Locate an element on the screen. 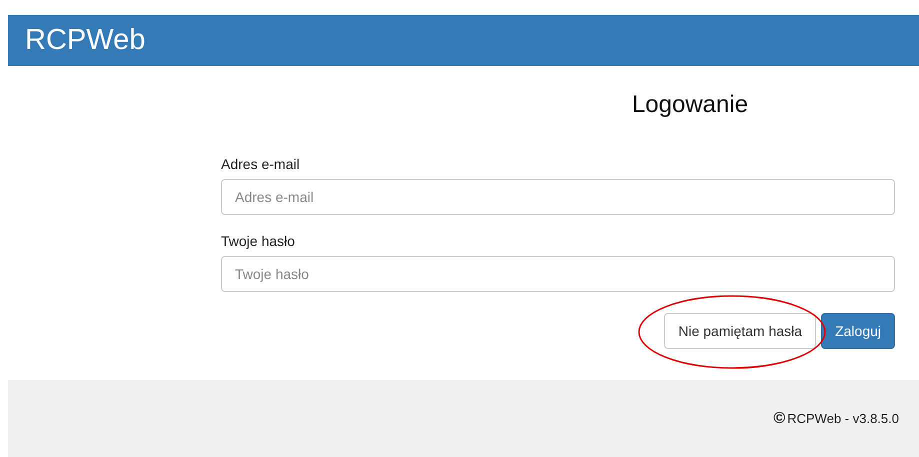 This screenshot has width=919, height=457. footer-text: RCPWeb - v3.8.5.0 is located at coordinates (843, 418).